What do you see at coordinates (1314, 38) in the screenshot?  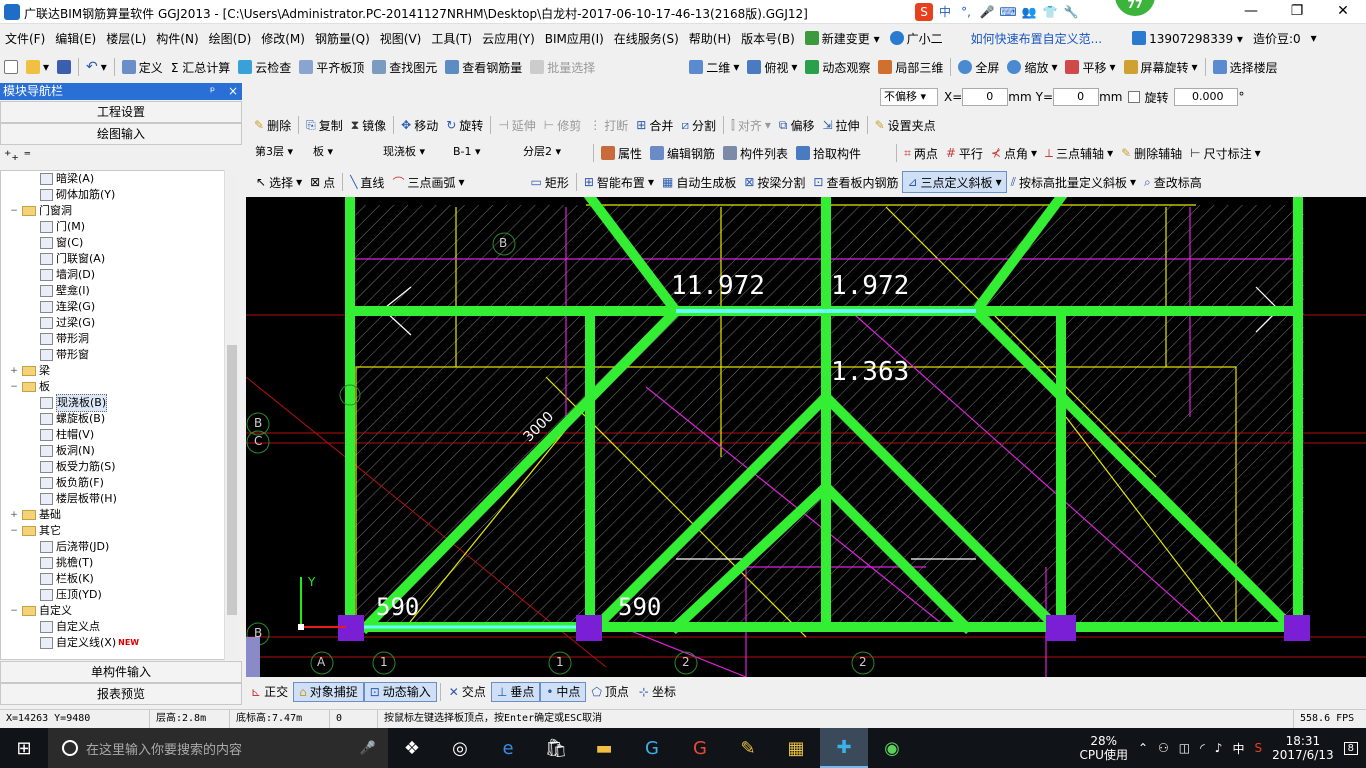 I see `menu-dropdown-icon: ▾` at bounding box center [1314, 38].